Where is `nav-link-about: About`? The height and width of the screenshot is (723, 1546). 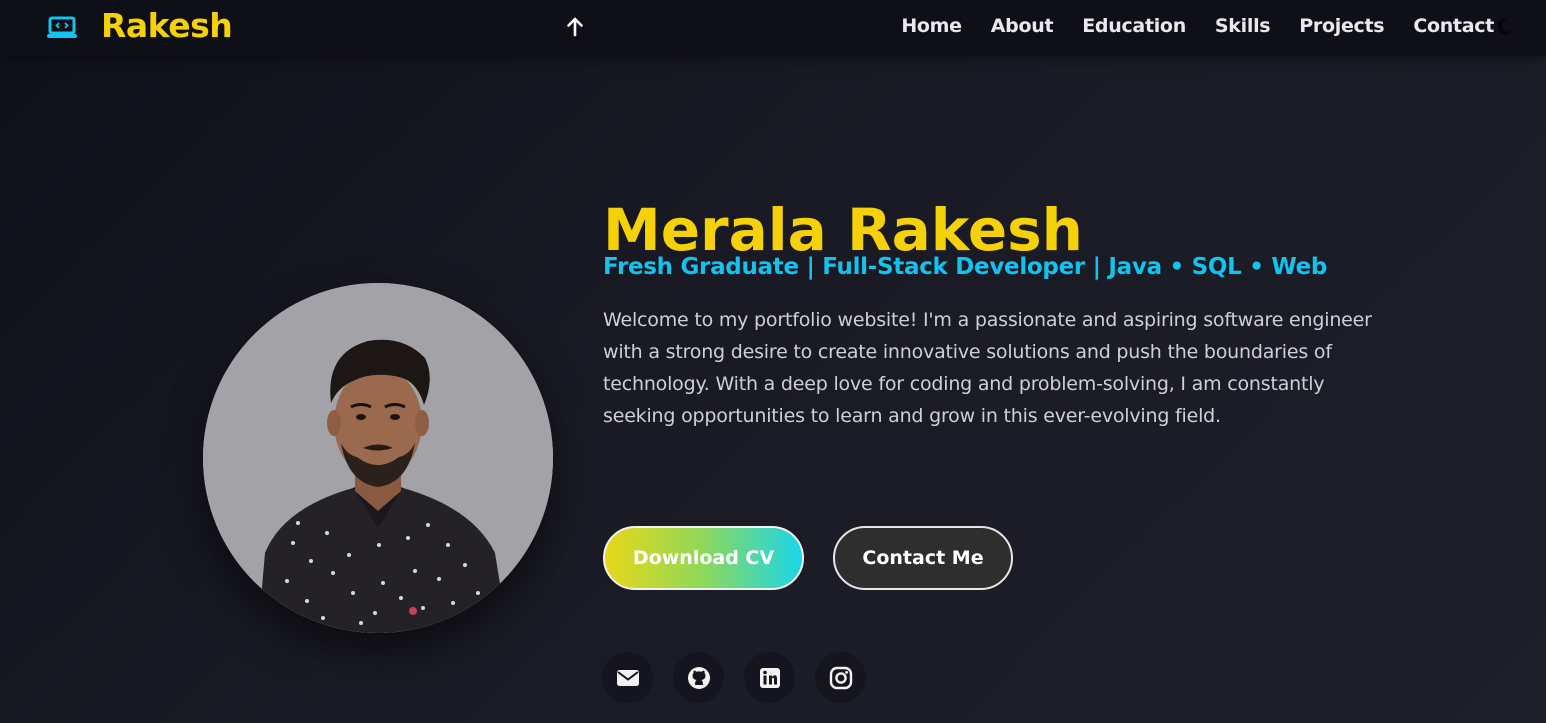
nav-link-about: About is located at coordinates (1022, 26).